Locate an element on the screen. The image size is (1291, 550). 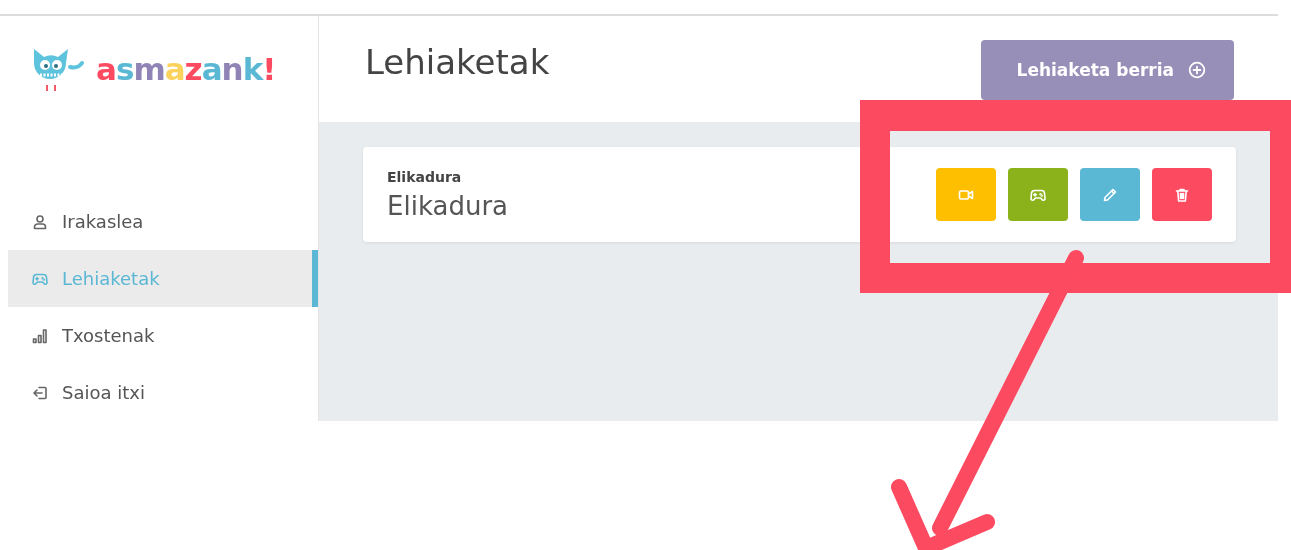
play-button is located at coordinates (1038, 194).